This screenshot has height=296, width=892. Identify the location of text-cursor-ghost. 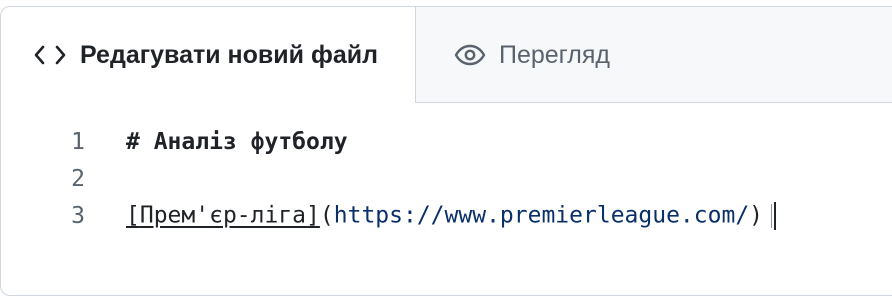
(772, 215).